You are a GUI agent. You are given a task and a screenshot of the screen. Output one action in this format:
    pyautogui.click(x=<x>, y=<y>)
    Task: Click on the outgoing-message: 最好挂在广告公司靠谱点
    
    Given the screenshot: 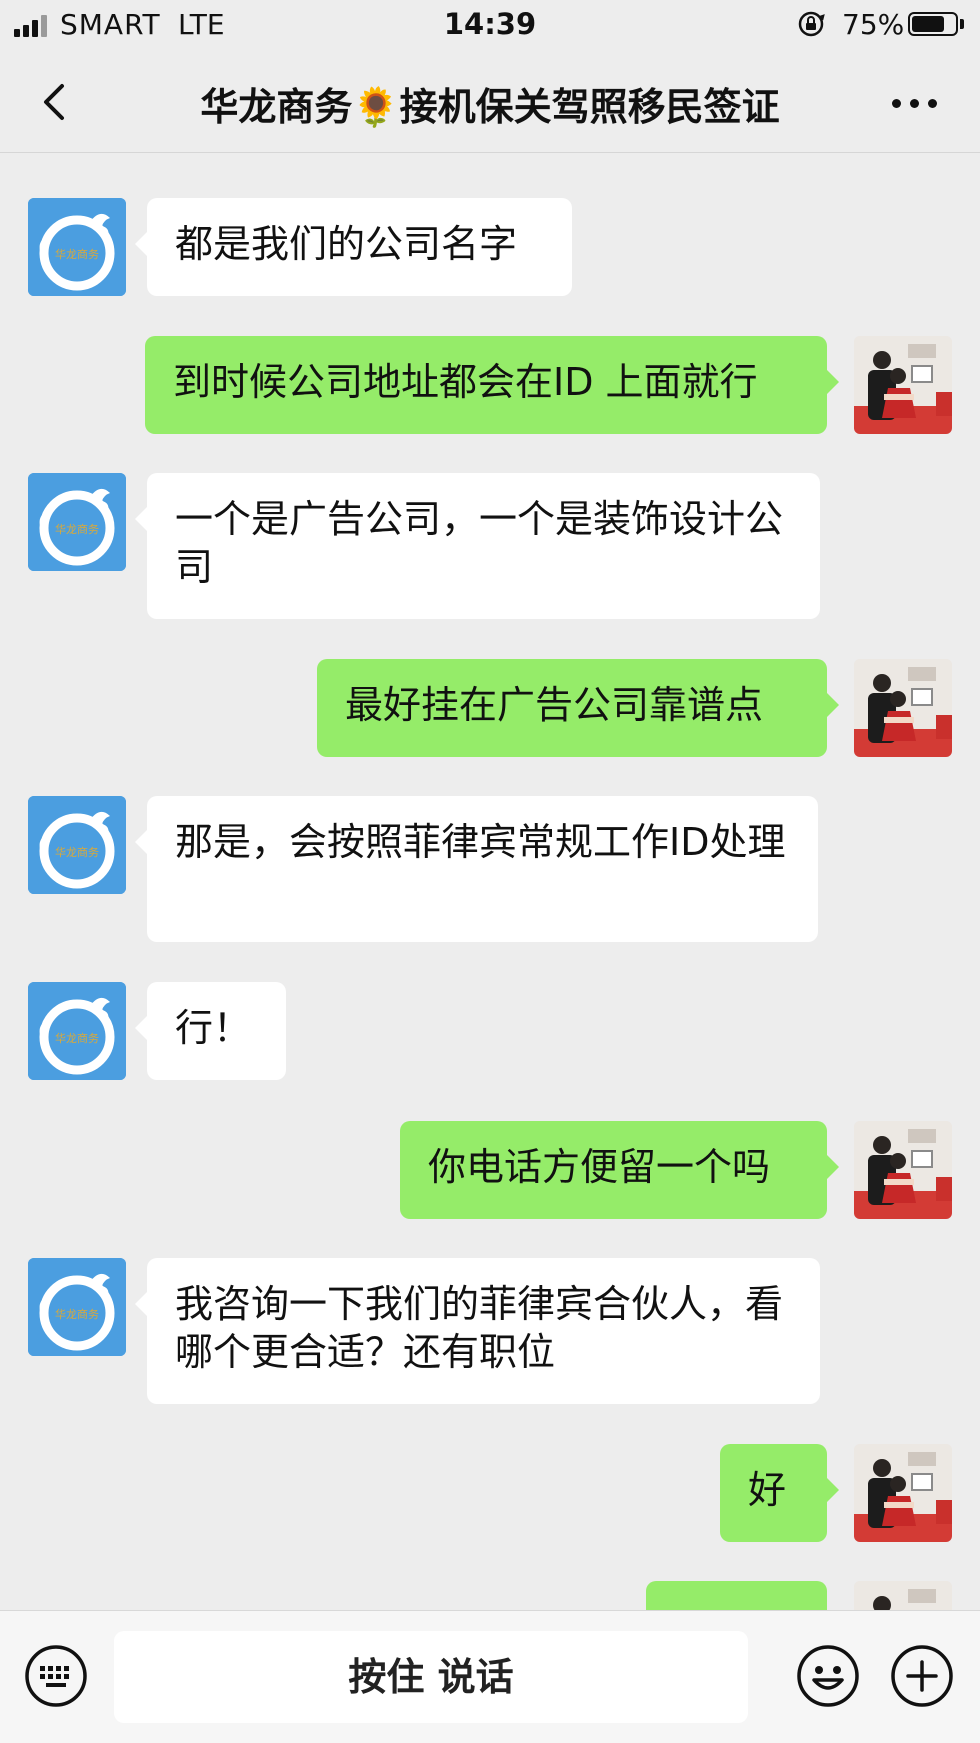 What is the action you would take?
    pyautogui.click(x=490, y=708)
    